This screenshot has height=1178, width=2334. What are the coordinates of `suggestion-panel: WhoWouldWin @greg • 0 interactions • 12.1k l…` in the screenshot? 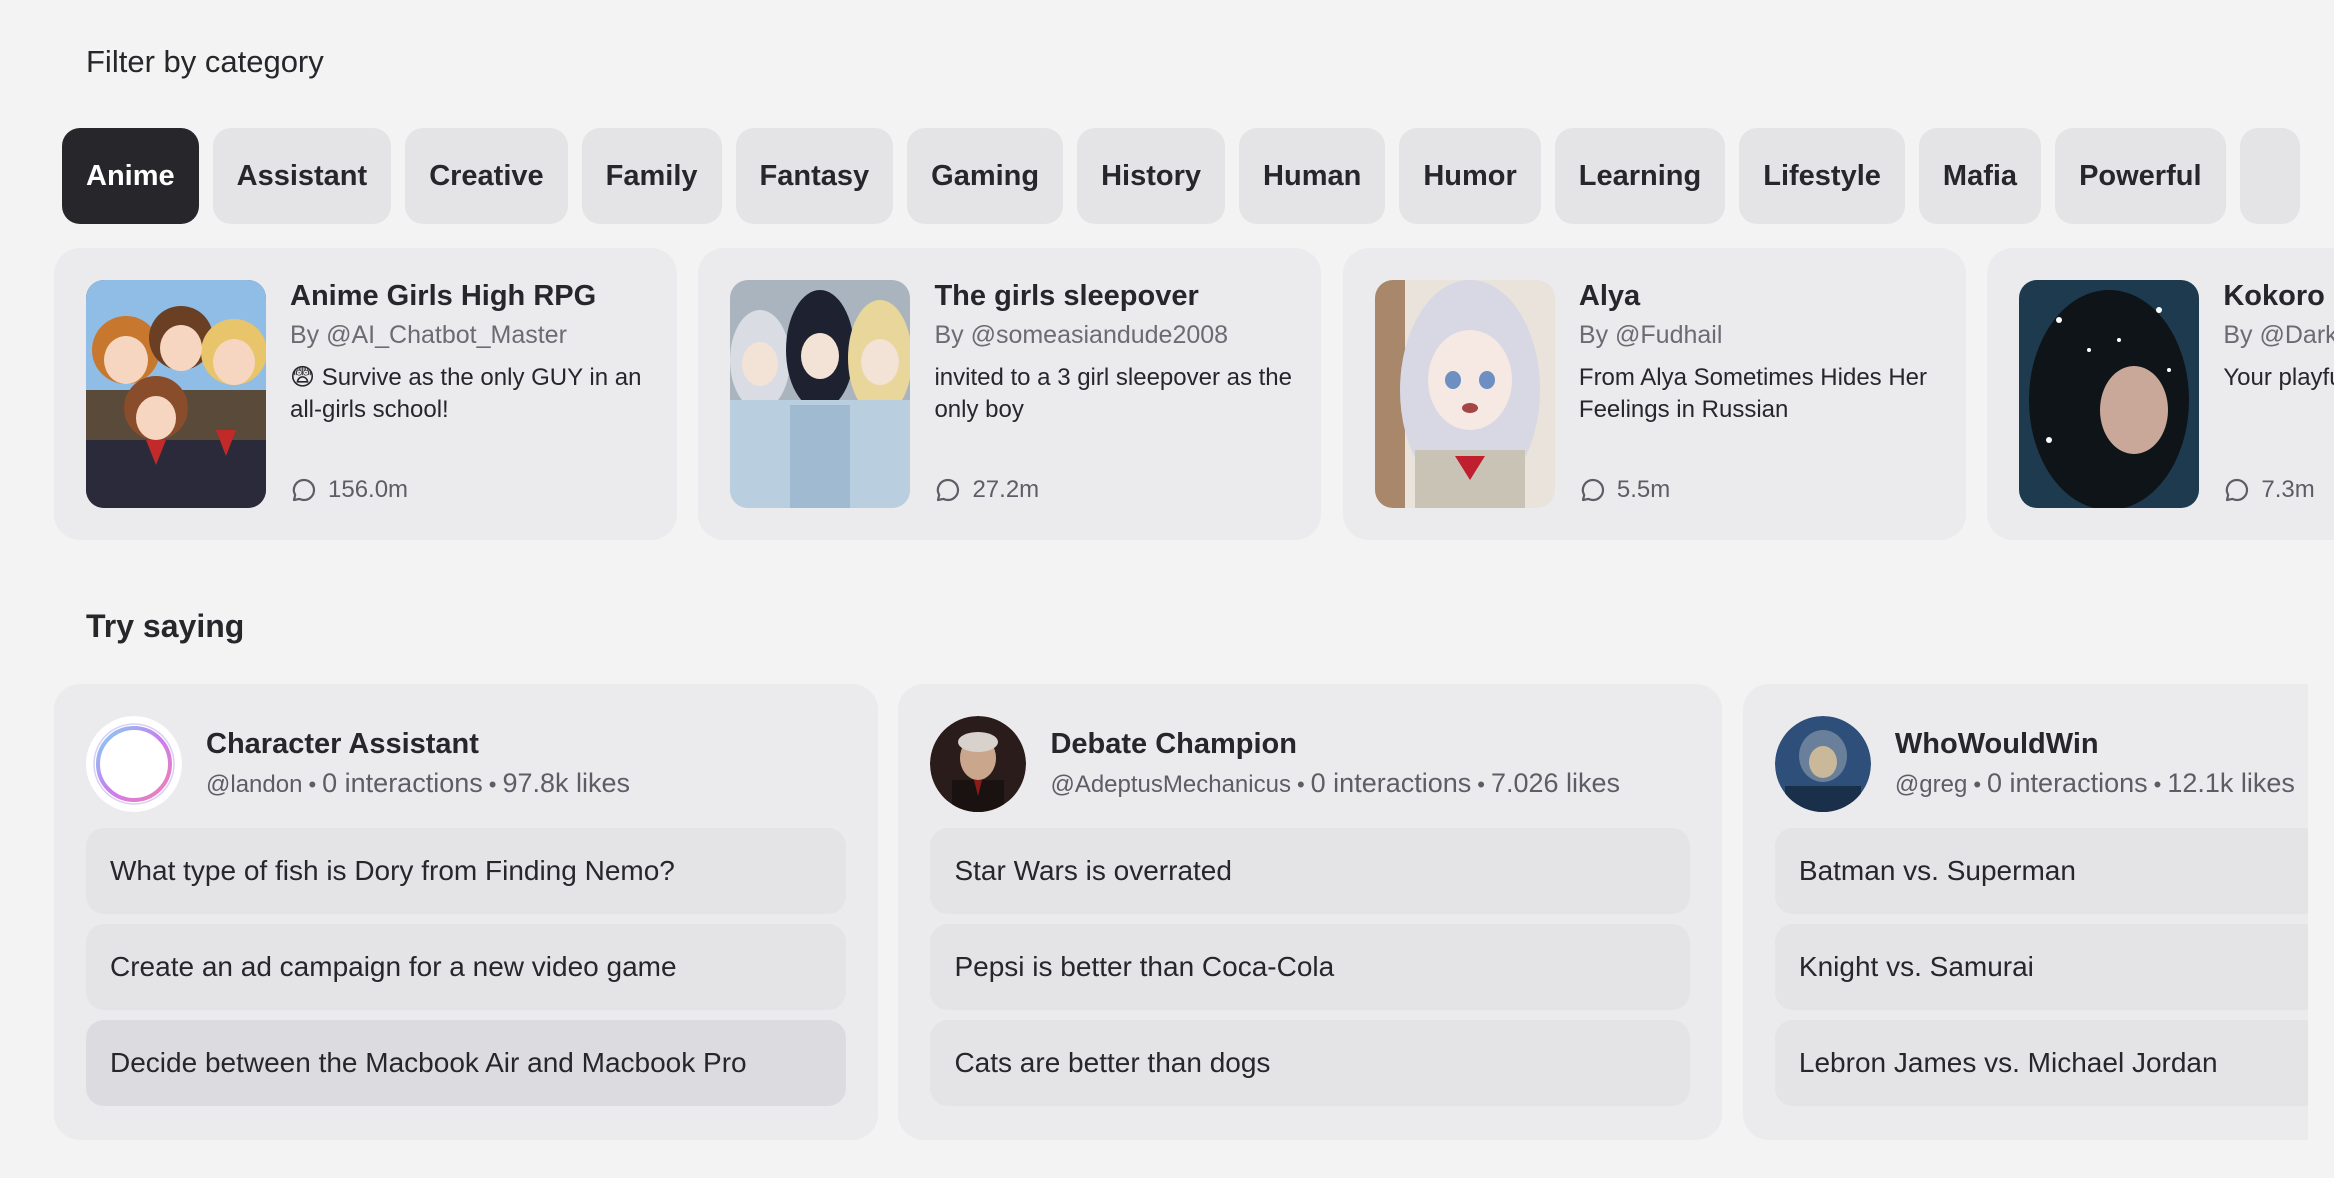 It's located at (2025, 912).